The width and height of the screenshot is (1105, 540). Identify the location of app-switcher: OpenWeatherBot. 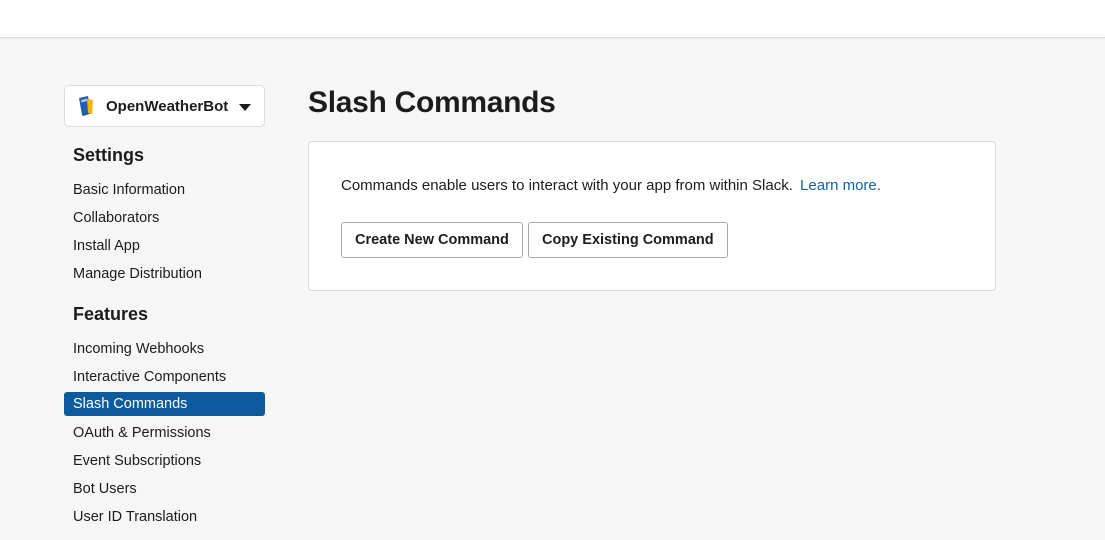
(164, 106).